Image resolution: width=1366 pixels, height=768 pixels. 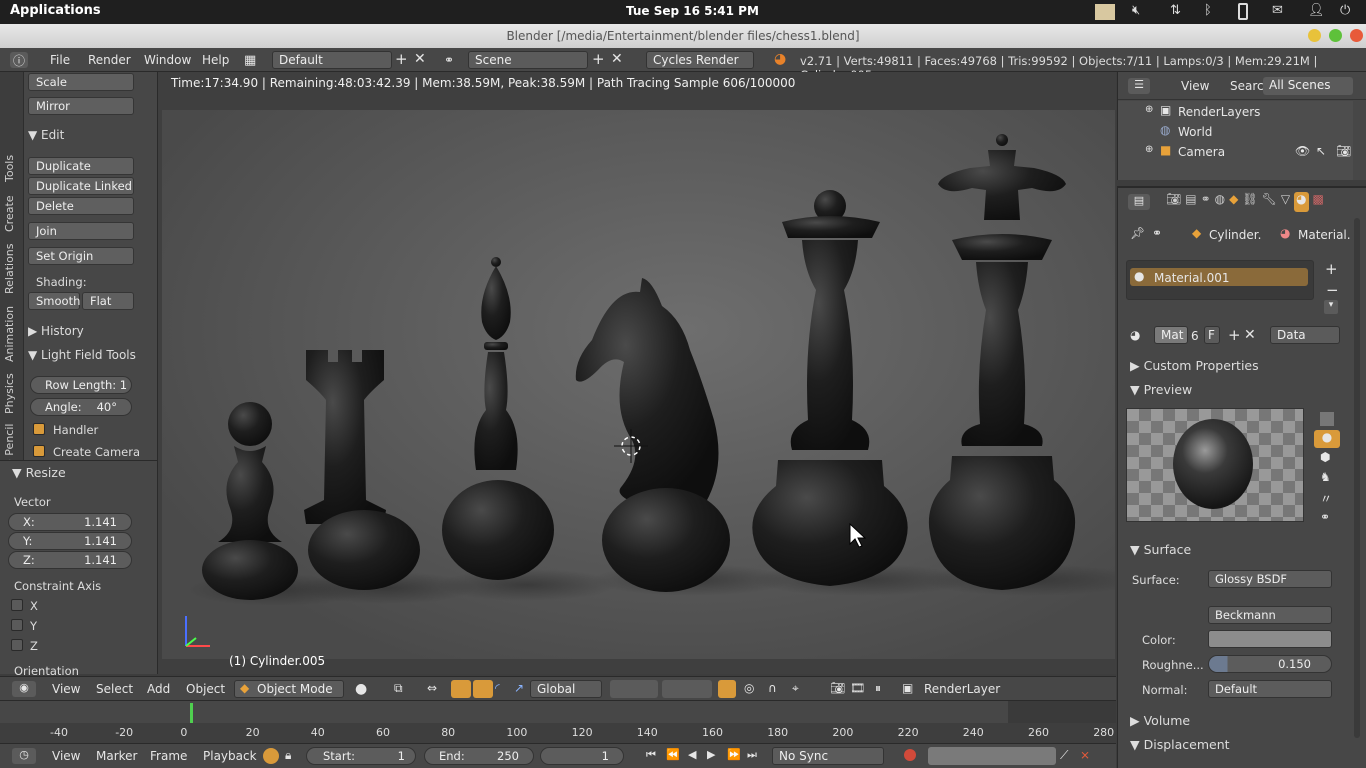 I want to click on color-swatch, so click(x=1270, y=639).